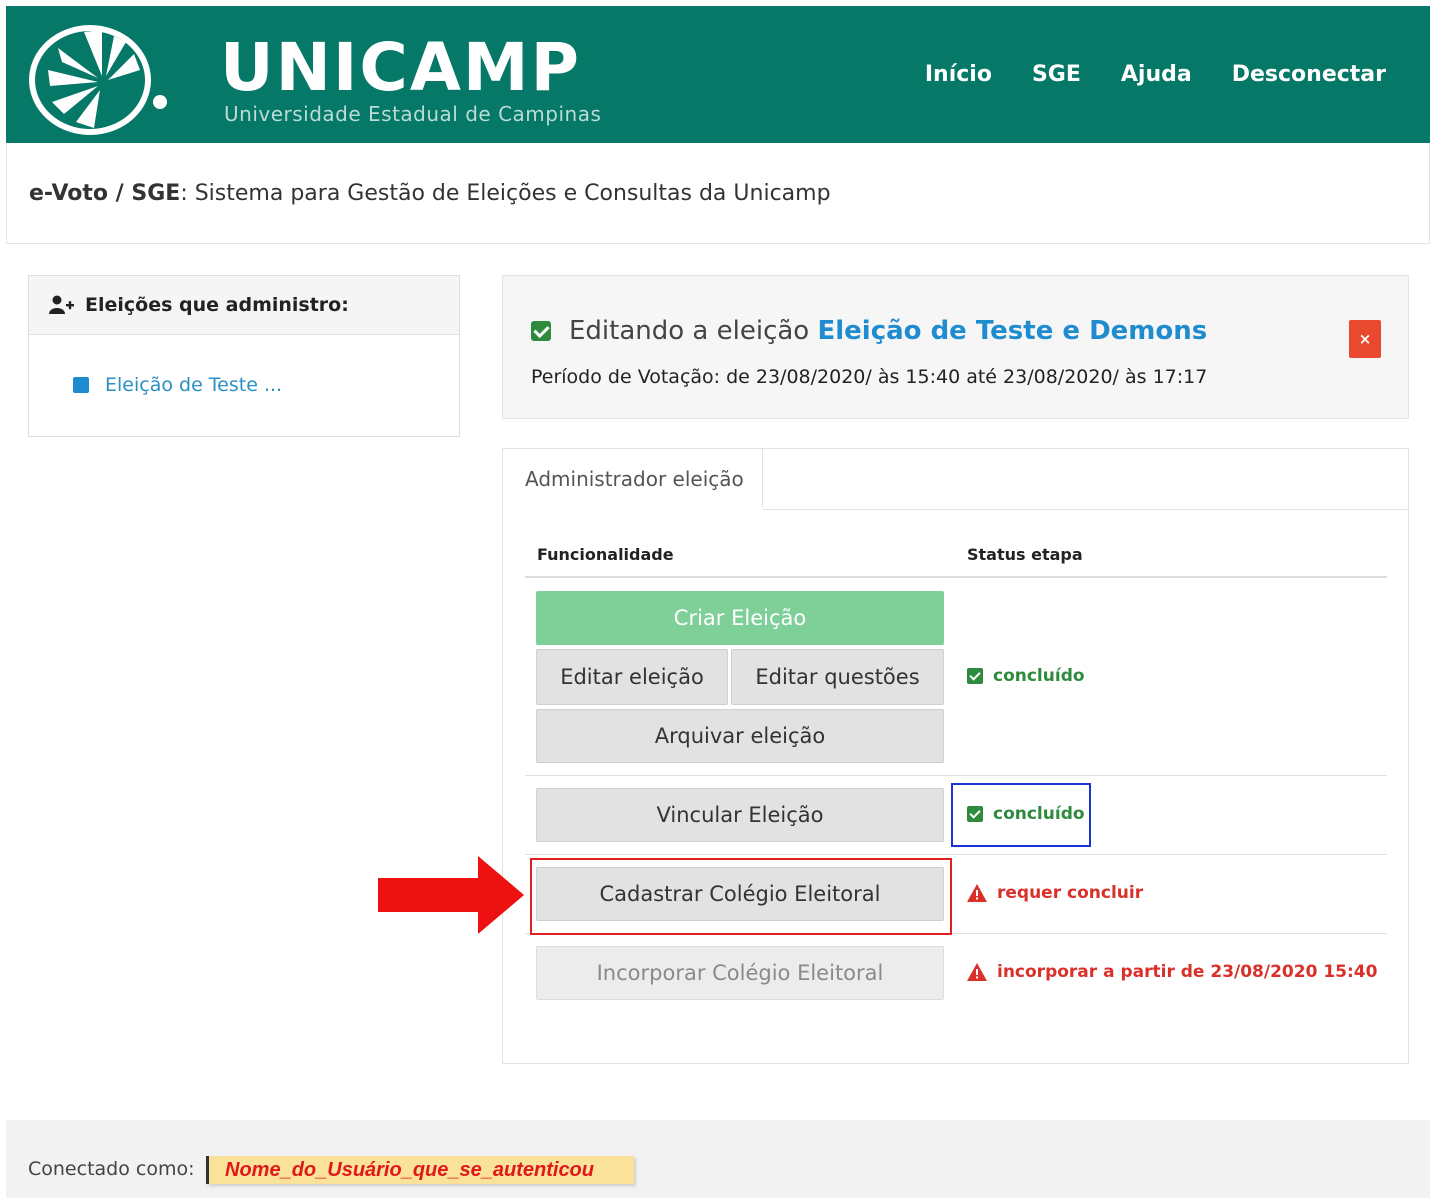 The width and height of the screenshot is (1434, 1198). What do you see at coordinates (1070, 893) in the screenshot?
I see `status-label: requer concluir` at bounding box center [1070, 893].